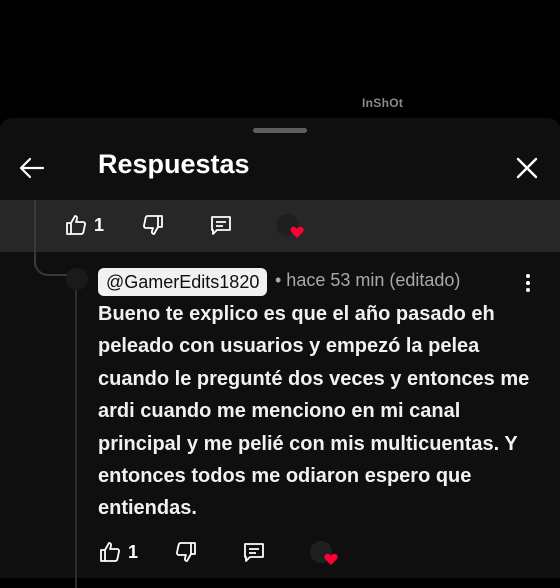 The height and width of the screenshot is (588, 560). I want to click on close-button, so click(527, 168).